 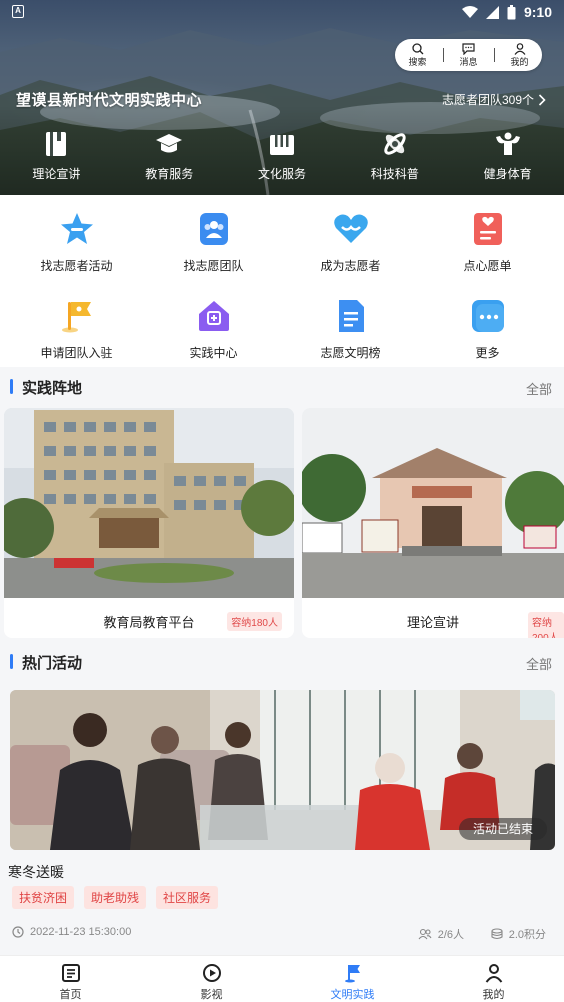 I want to click on tab-video: 影视, so click(x=211, y=979).